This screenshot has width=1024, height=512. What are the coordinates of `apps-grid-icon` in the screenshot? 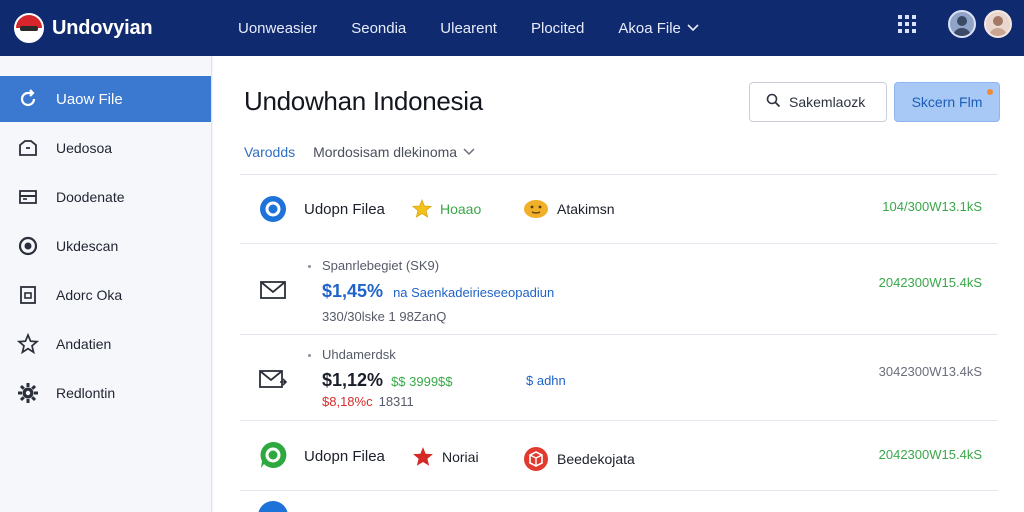 It's located at (907, 24).